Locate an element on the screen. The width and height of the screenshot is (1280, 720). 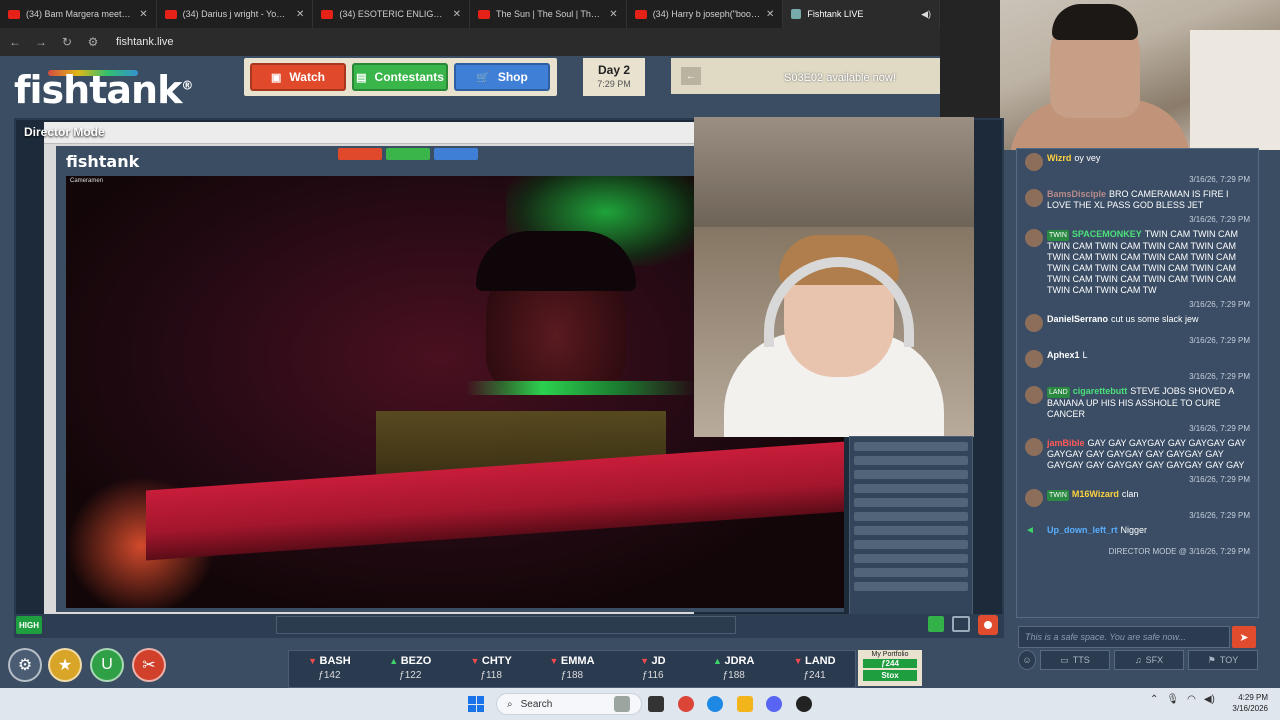
fishtank-logo: fishtank® is located at coordinates (103, 90).